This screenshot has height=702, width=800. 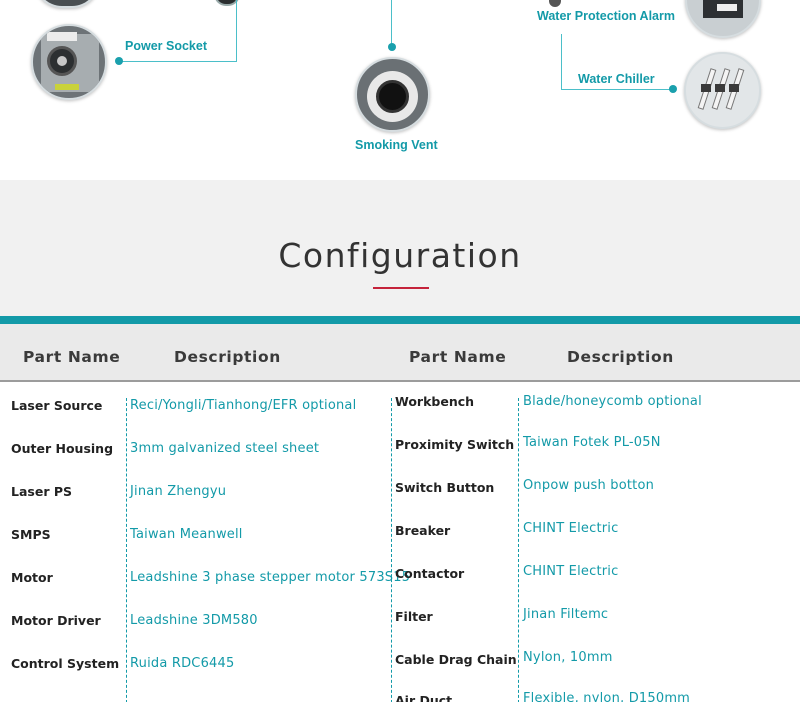 I want to click on left-row-1-name: Laser Source, so click(x=57, y=405).